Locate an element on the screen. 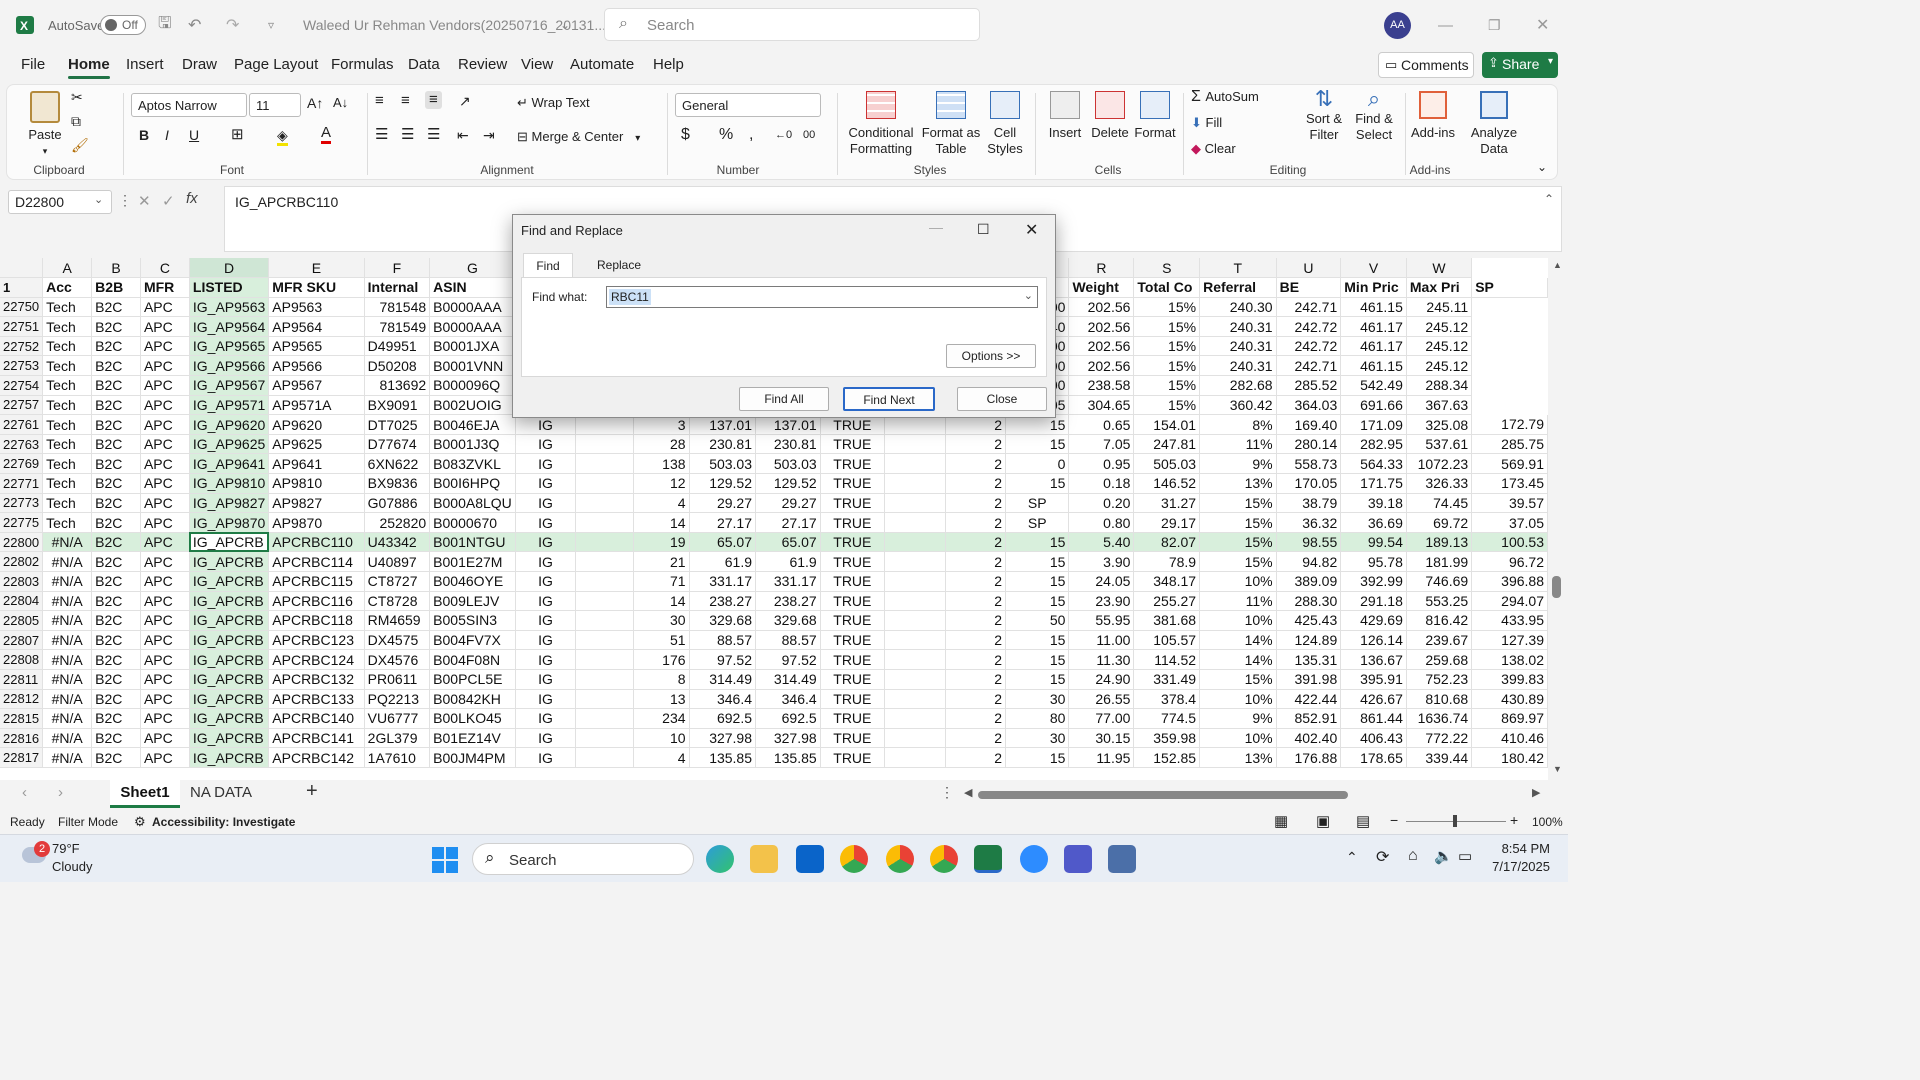  row-number: 22761 is located at coordinates (22, 424).